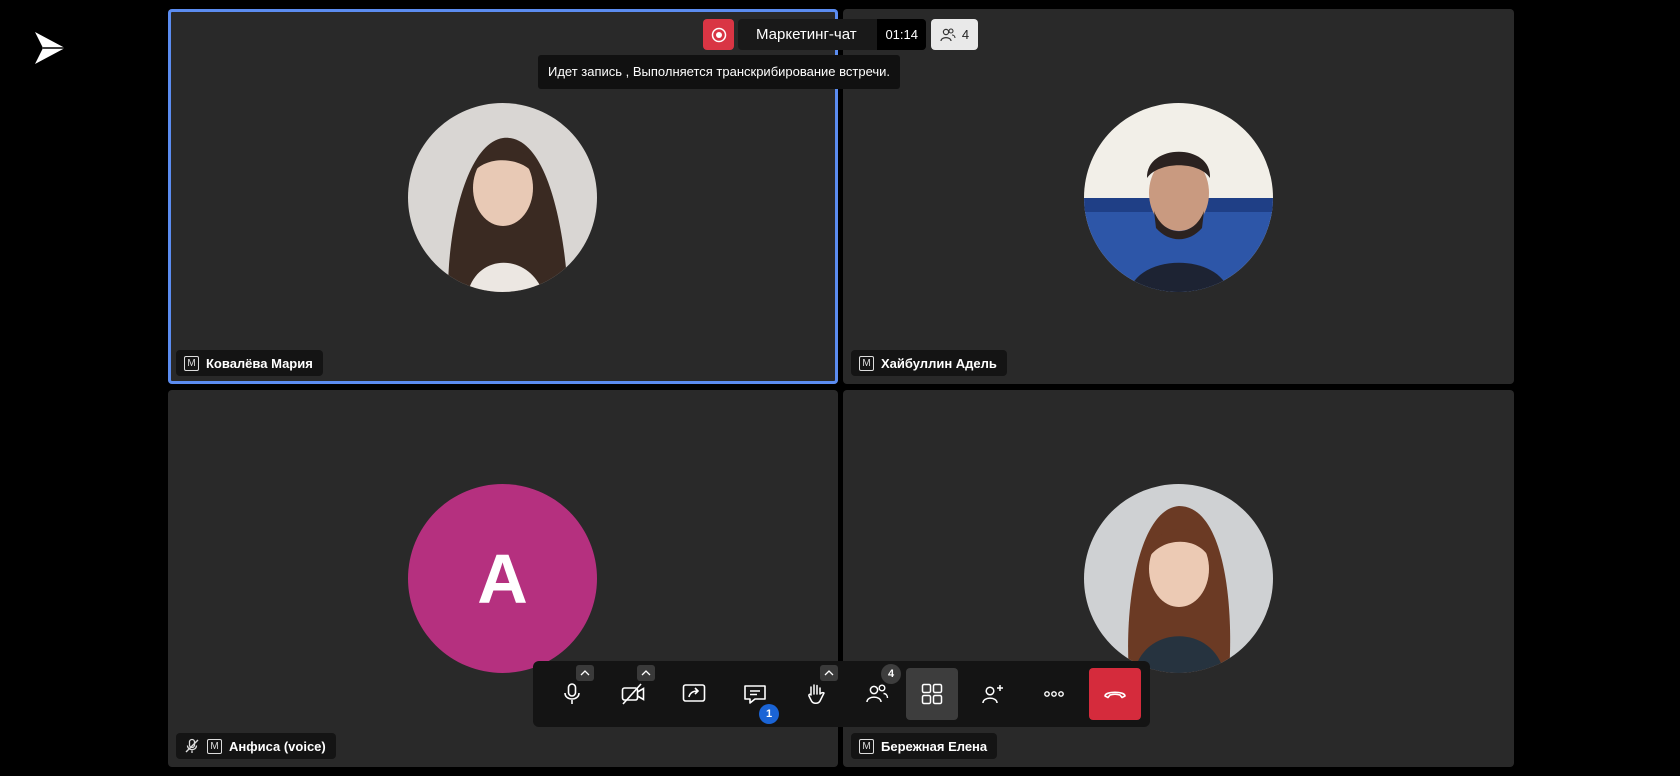 The height and width of the screenshot is (776, 1680). I want to click on record-icon, so click(718, 34).